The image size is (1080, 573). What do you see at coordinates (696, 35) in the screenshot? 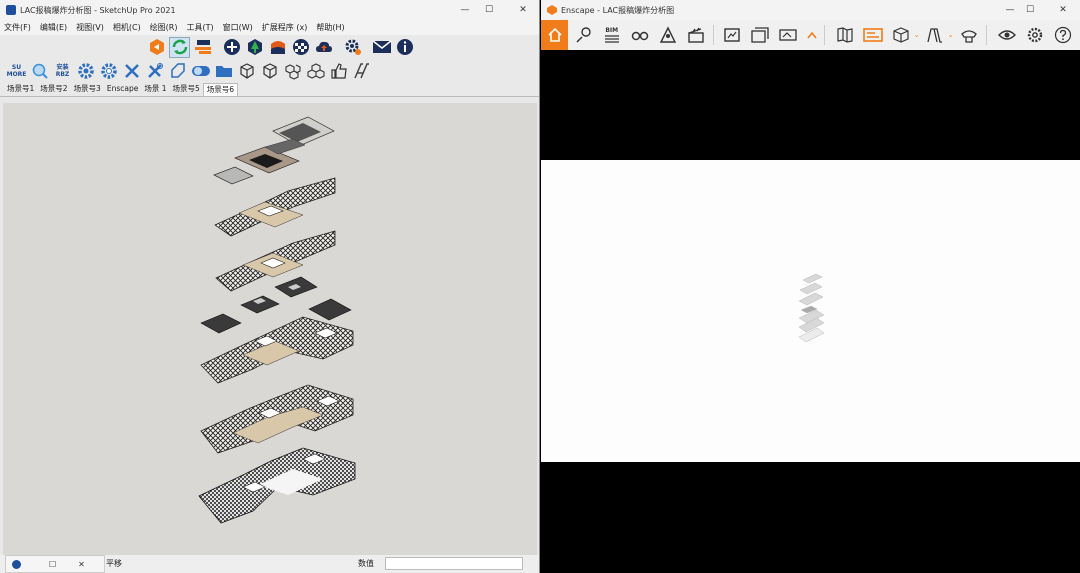
I see `clapper-button` at bounding box center [696, 35].